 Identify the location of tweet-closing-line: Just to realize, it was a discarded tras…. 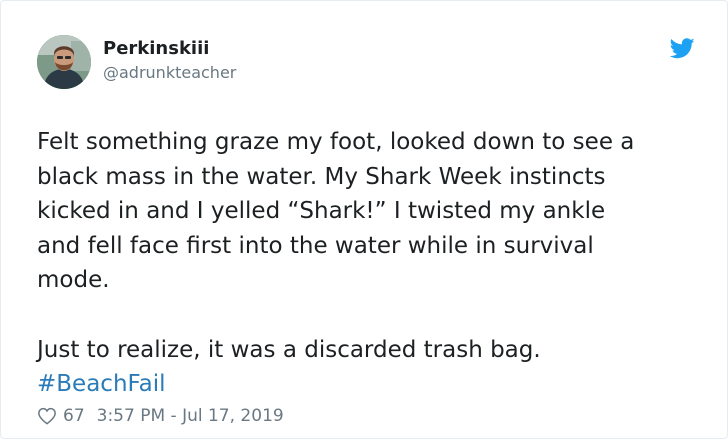
(289, 349).